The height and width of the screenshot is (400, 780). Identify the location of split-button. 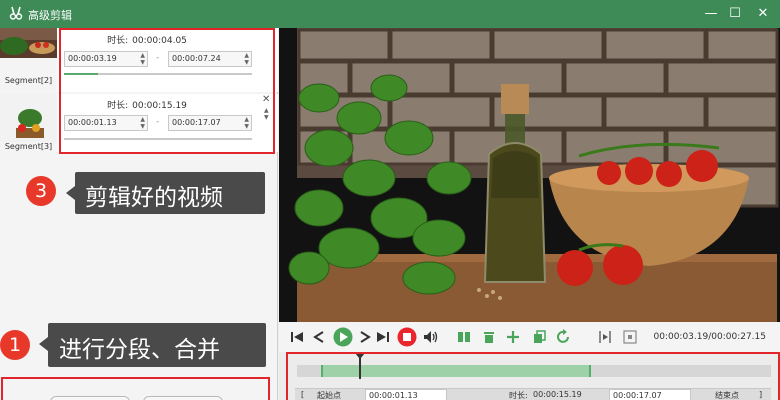
(90, 398).